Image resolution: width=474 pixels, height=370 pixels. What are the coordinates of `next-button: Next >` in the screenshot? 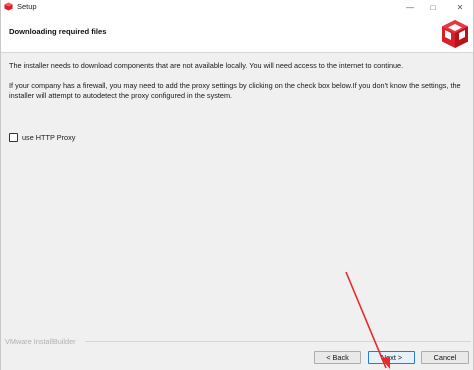 It's located at (391, 357).